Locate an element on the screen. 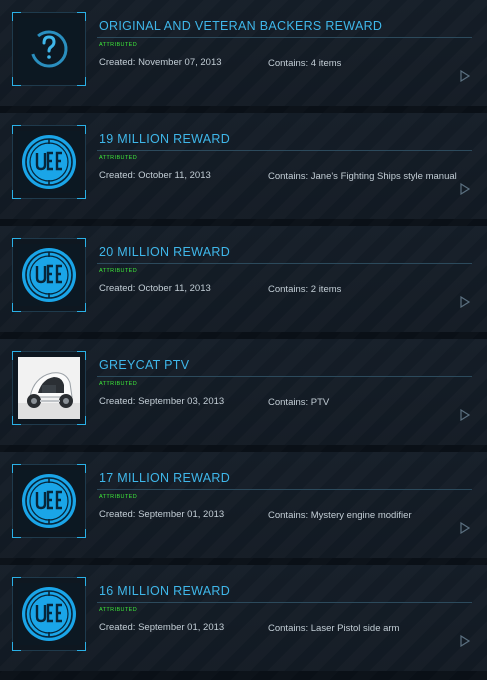 This screenshot has width=487, height=680. item-title: 16 MILLION REWARD is located at coordinates (164, 591).